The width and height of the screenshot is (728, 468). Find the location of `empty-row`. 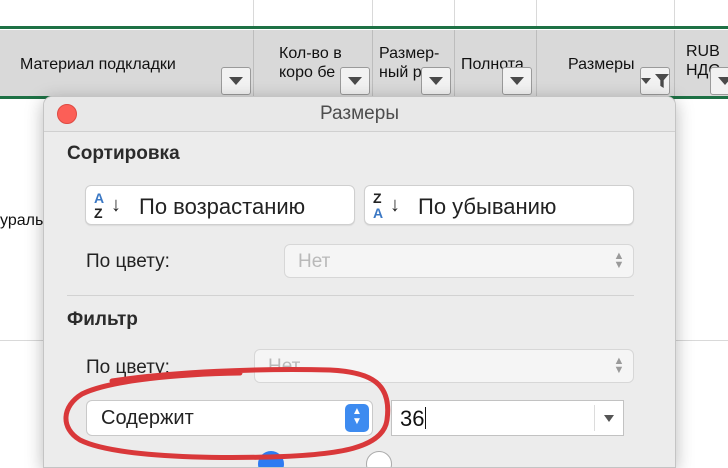

empty-row is located at coordinates (364, 13).